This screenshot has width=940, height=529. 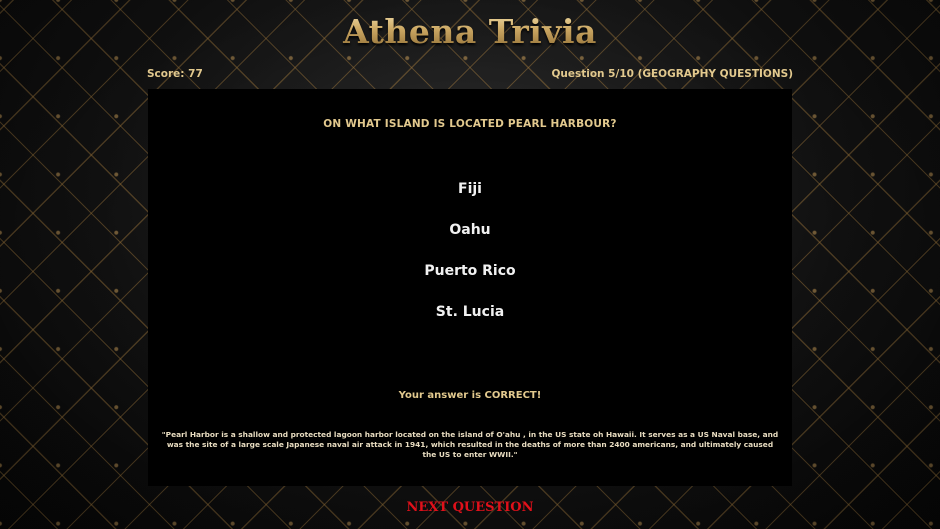 I want to click on answer-result-message: Your answer is CORRECT!, so click(x=470, y=395).